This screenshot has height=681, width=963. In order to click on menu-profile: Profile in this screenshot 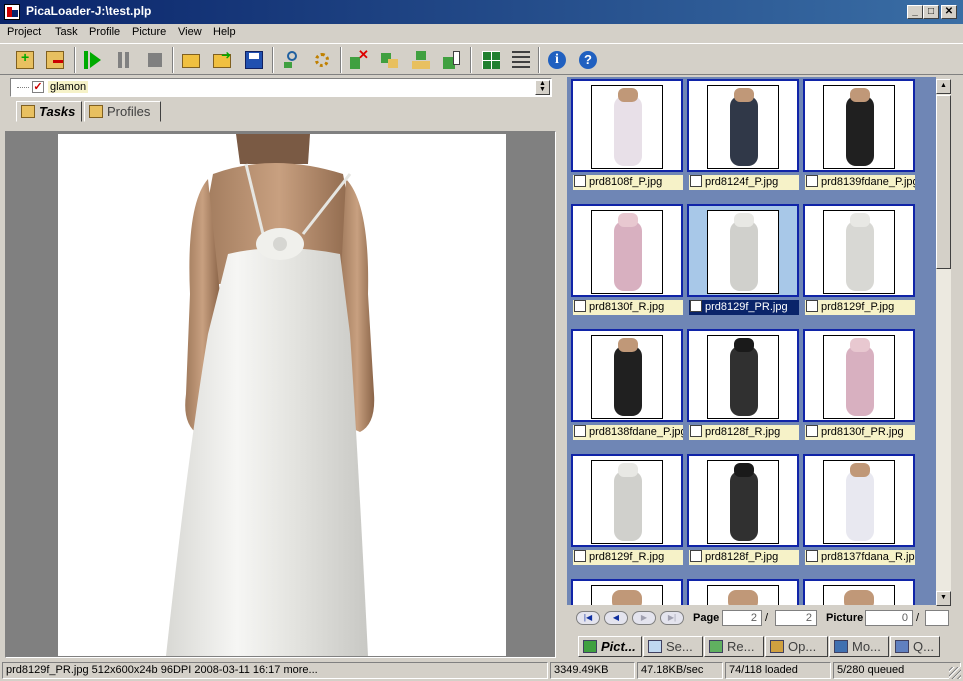, I will do `click(104, 32)`.